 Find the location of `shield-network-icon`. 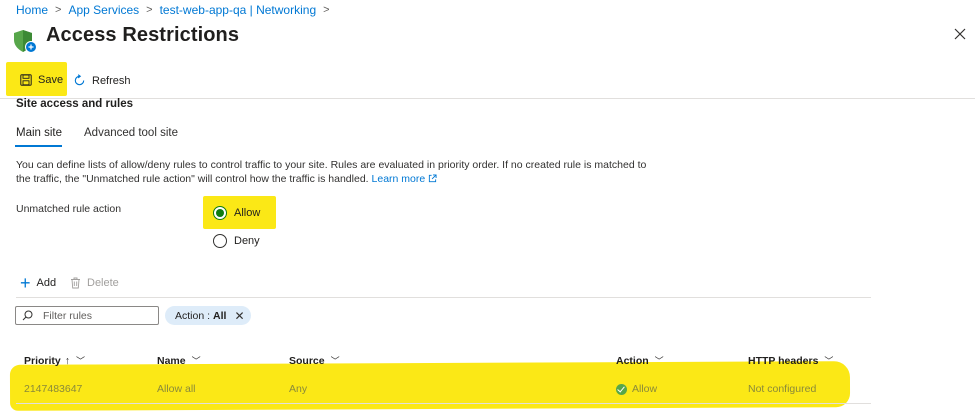

shield-network-icon is located at coordinates (25, 41).